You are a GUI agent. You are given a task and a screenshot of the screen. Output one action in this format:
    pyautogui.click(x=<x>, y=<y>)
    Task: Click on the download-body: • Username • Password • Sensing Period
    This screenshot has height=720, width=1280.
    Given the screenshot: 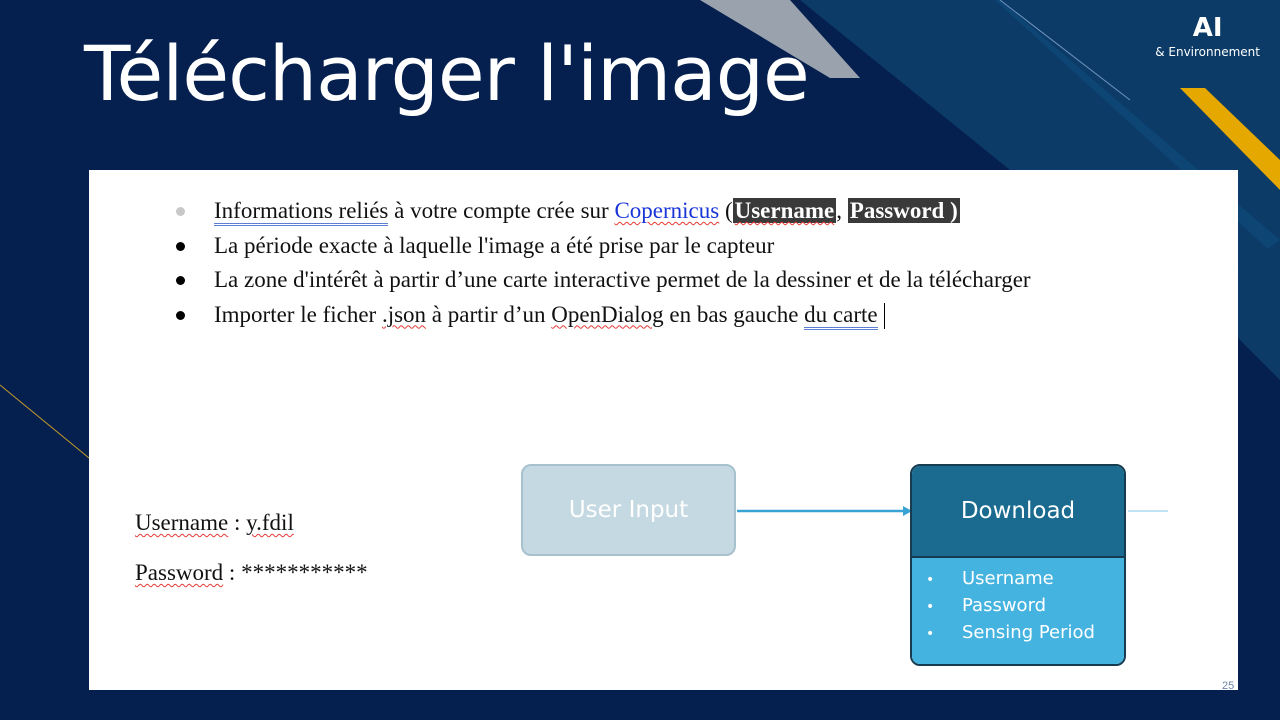 What is the action you would take?
    pyautogui.click(x=1018, y=611)
    